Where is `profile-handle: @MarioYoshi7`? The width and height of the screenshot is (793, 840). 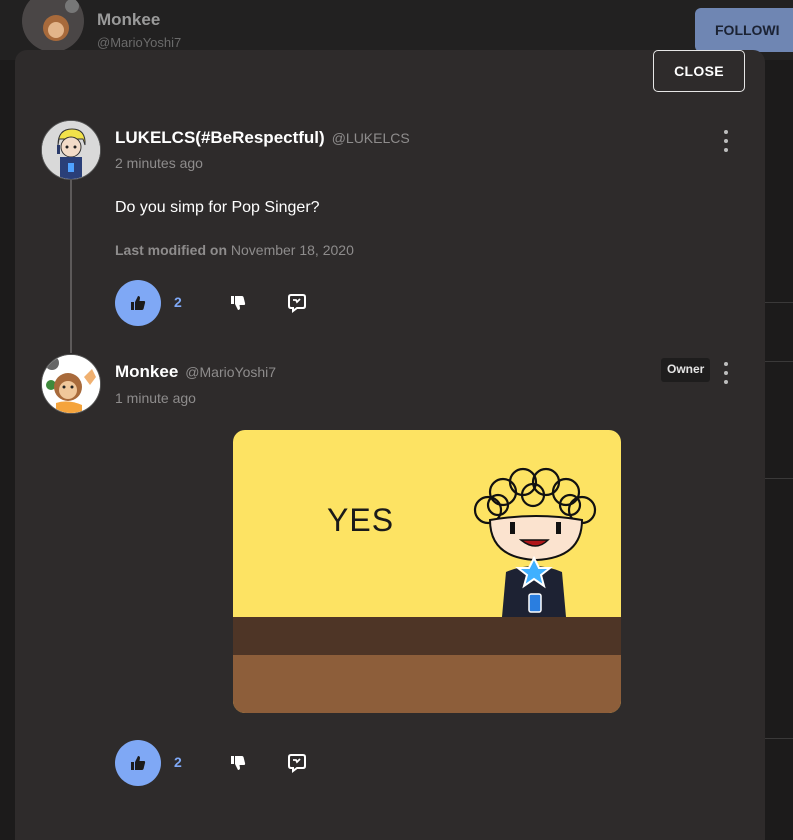
profile-handle: @MarioYoshi7 is located at coordinates (139, 42).